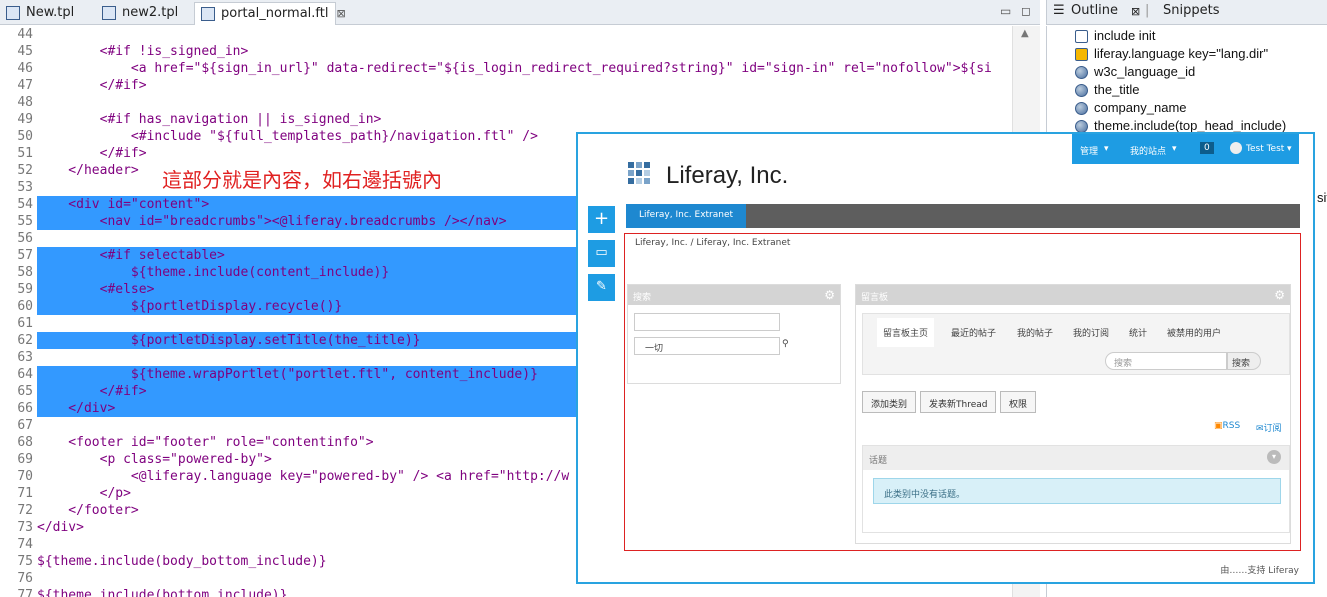 This screenshot has width=1327, height=597. Describe the element at coordinates (1076, 344) in the screenshot. I see `mb-toolbar: 留言板主页 最近的帖子 我的帖子 我的订阅 统计 被禁用的用户 搜索 搜索` at that location.